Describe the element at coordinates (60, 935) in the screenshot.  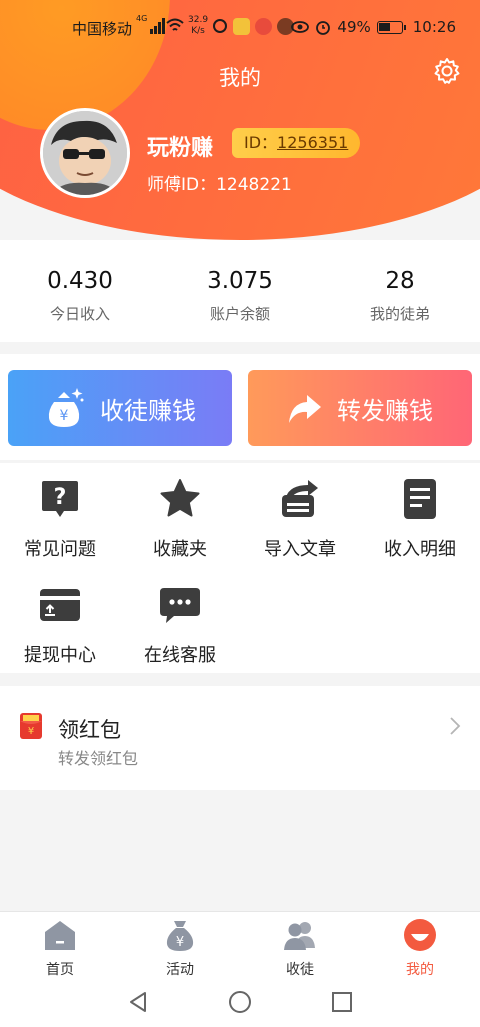
I see `home-icon` at that location.